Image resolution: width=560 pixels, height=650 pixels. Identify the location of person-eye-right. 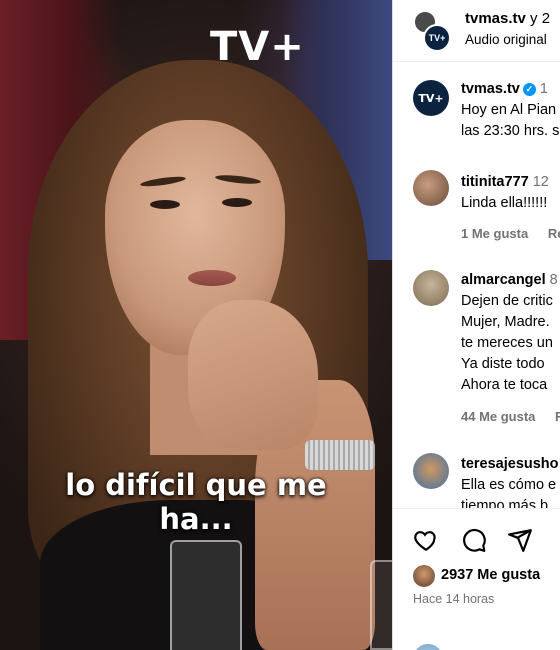
(237, 202).